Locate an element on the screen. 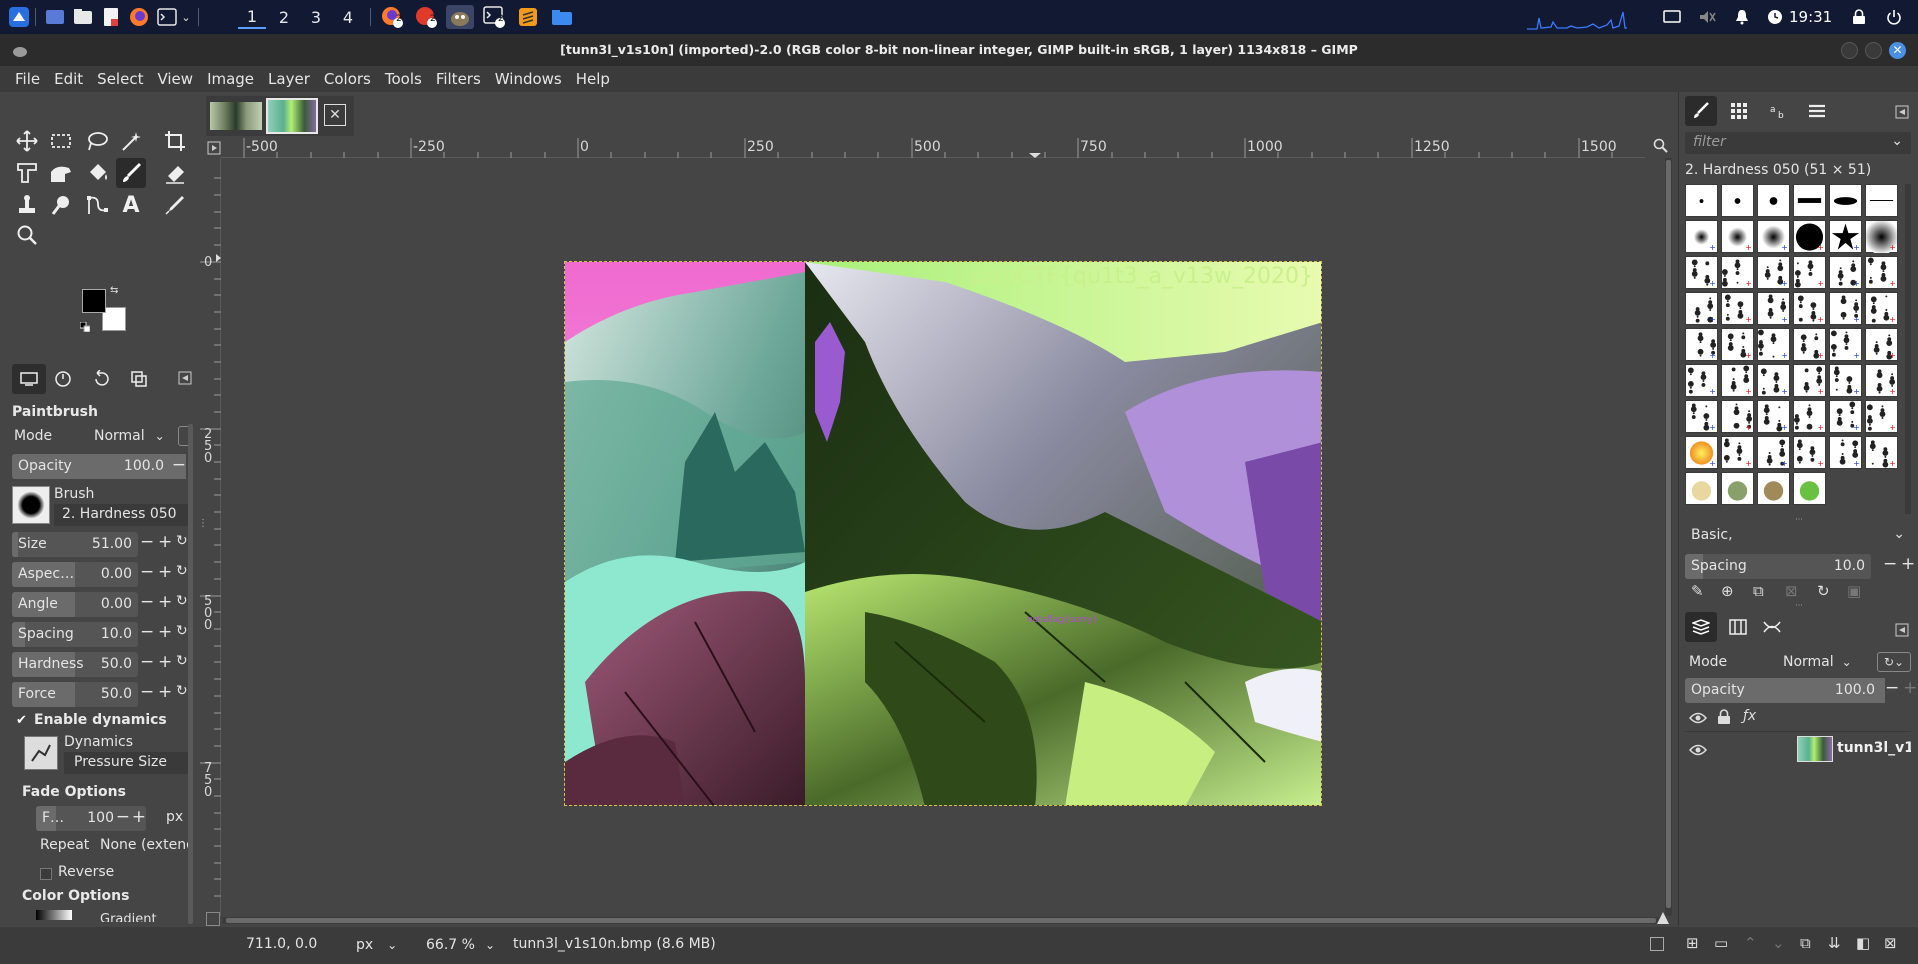 The width and height of the screenshot is (1918, 964). workspace-2: 2 is located at coordinates (284, 17).